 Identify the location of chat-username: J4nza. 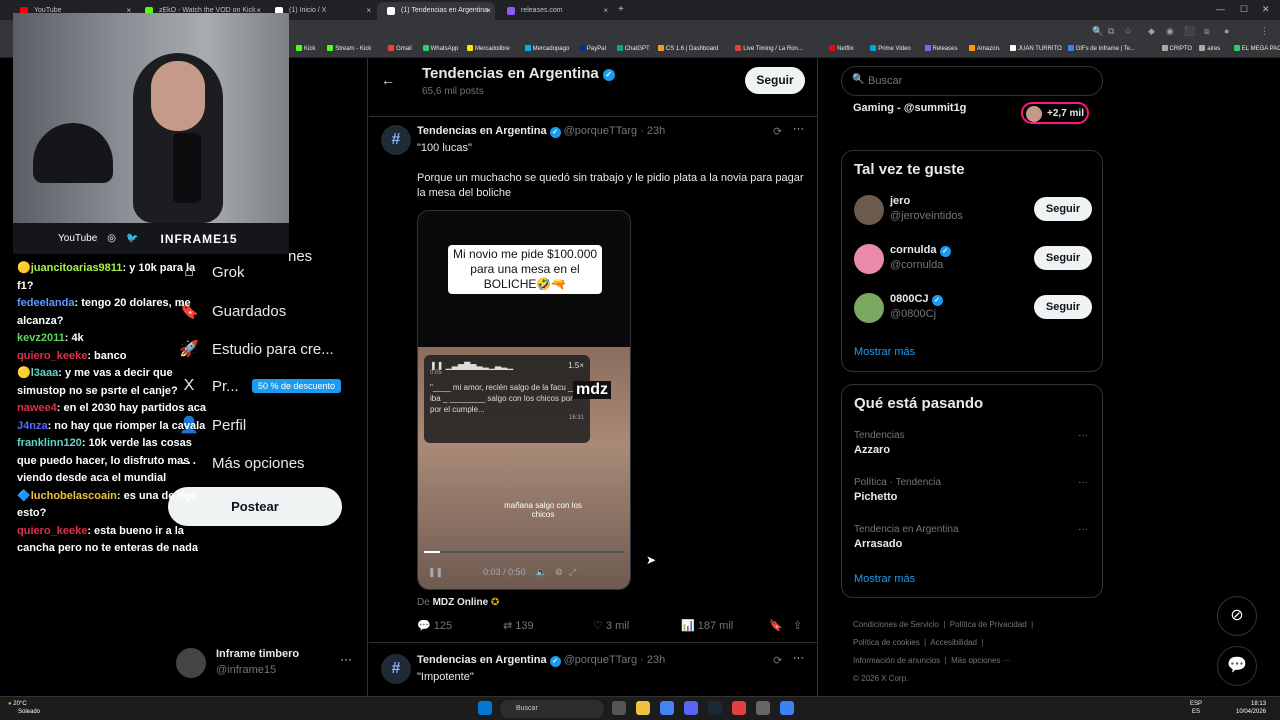
(32, 426).